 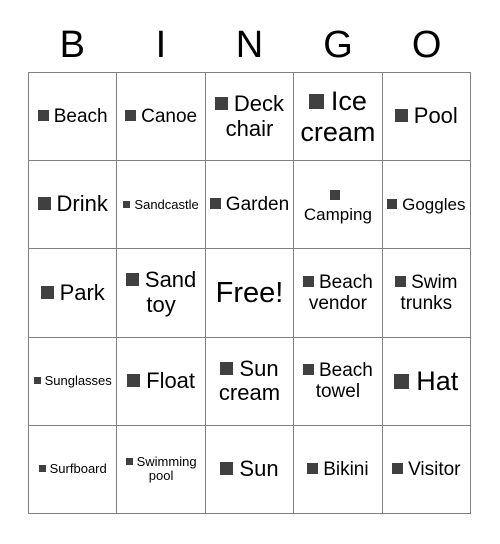 What do you see at coordinates (346, 469) in the screenshot?
I see `bingo-cell-label: Bikini` at bounding box center [346, 469].